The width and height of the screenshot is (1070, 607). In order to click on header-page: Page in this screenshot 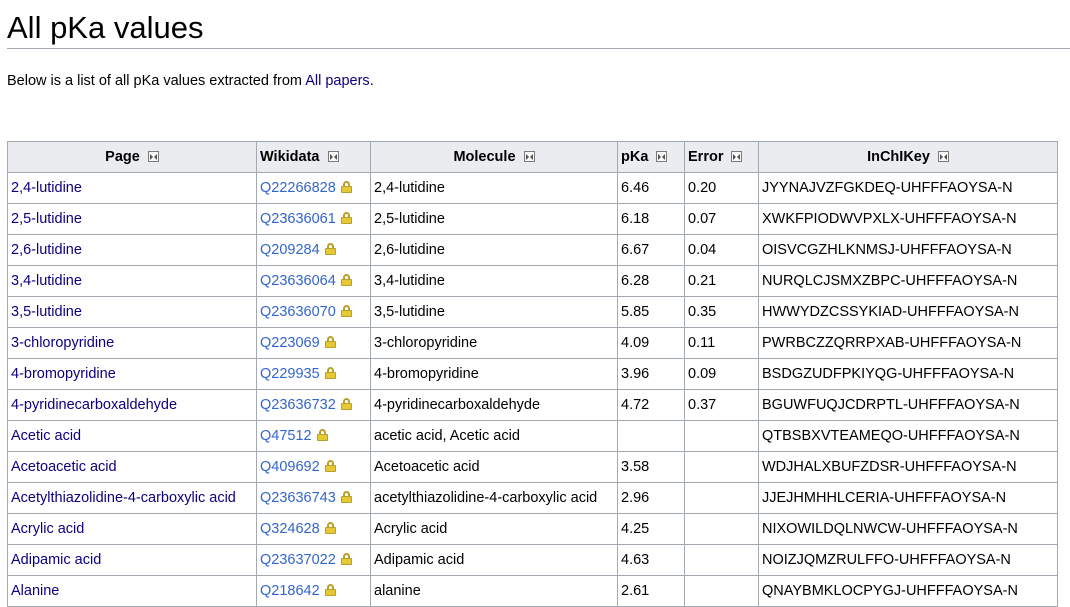, I will do `click(132, 157)`.